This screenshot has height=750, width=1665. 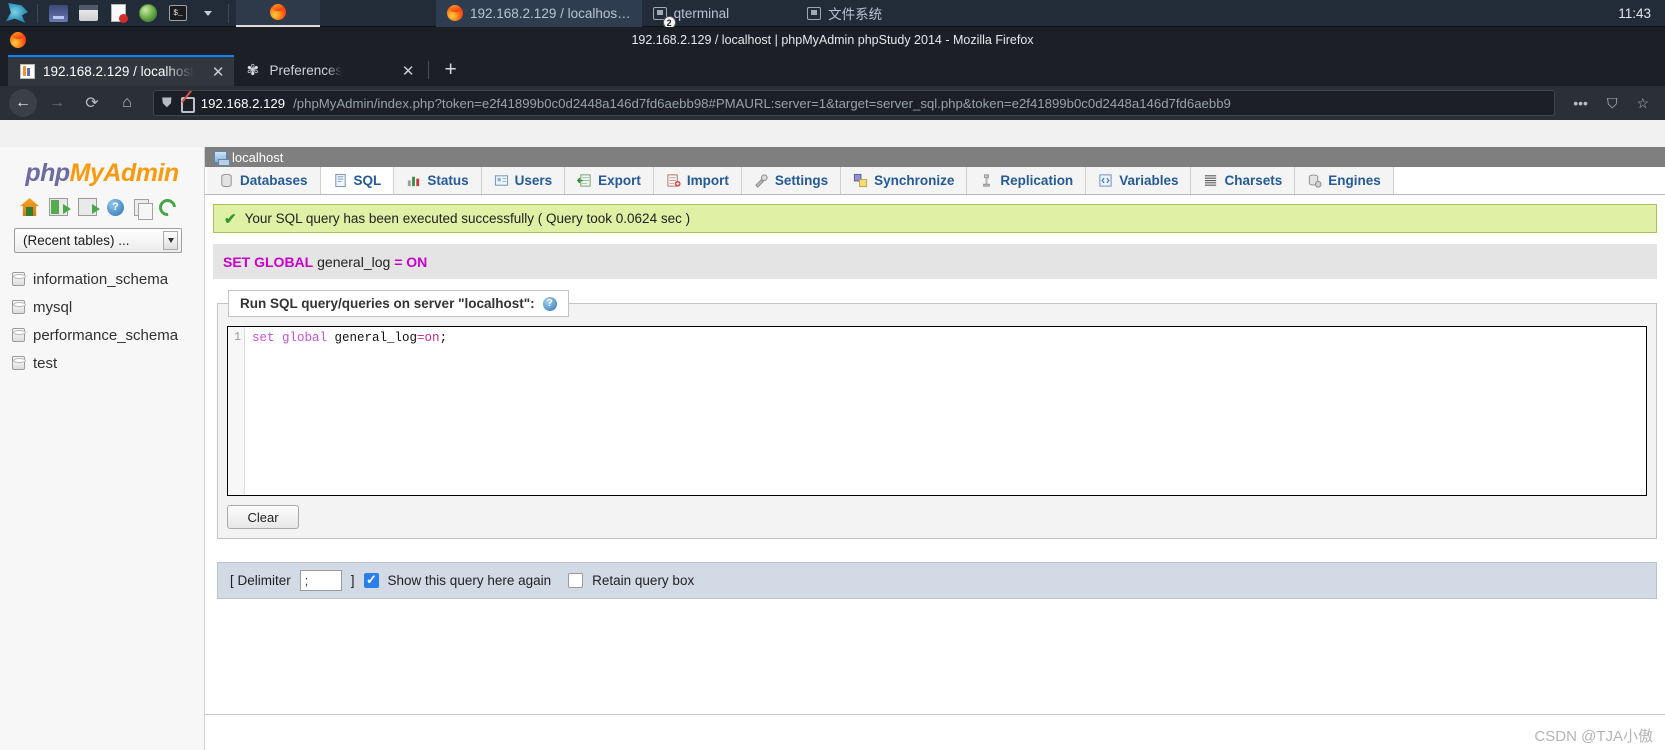 What do you see at coordinates (45, 363) in the screenshot?
I see `db-label: test` at bounding box center [45, 363].